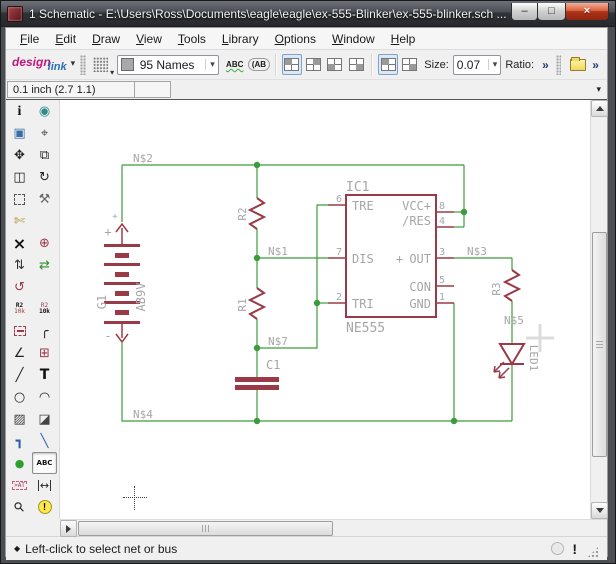 The image size is (616, 564). I want to click on menu-edit: Edit, so click(65, 39).